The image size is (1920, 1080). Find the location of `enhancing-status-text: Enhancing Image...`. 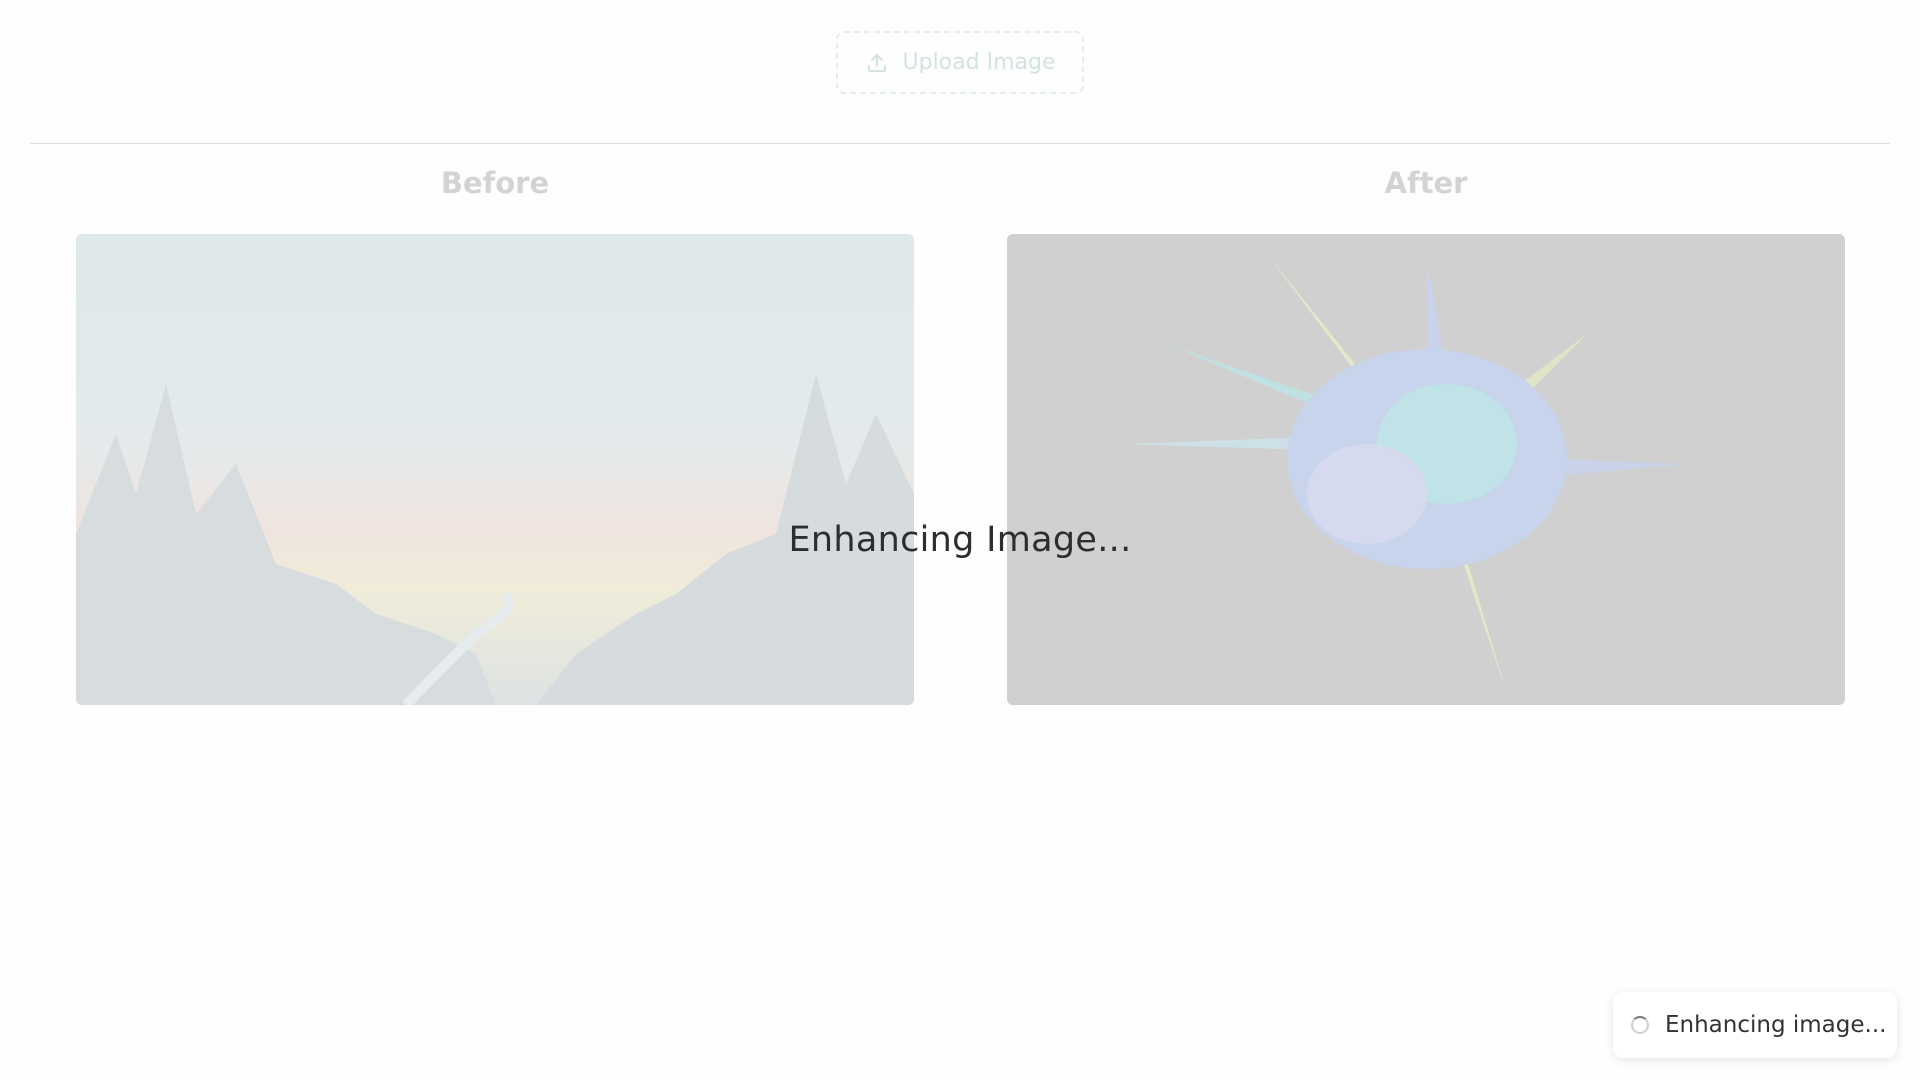

enhancing-status-text: Enhancing Image... is located at coordinates (960, 540).